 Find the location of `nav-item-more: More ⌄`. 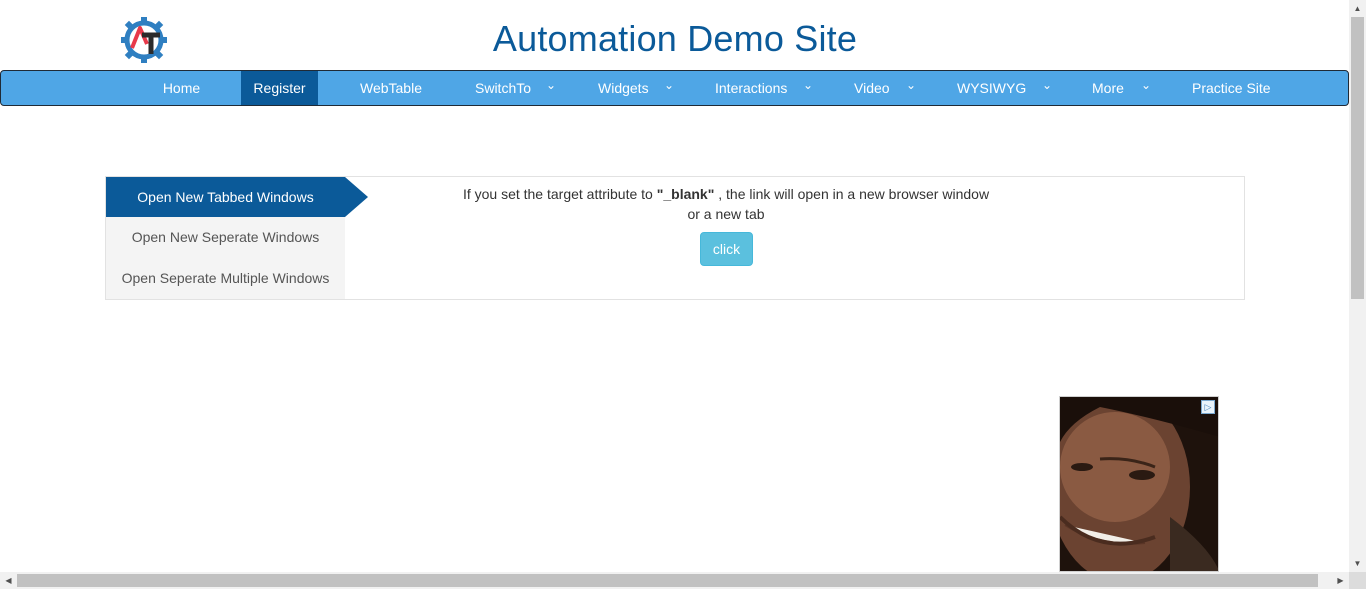

nav-item-more: More ⌄ is located at coordinates (1124, 88).